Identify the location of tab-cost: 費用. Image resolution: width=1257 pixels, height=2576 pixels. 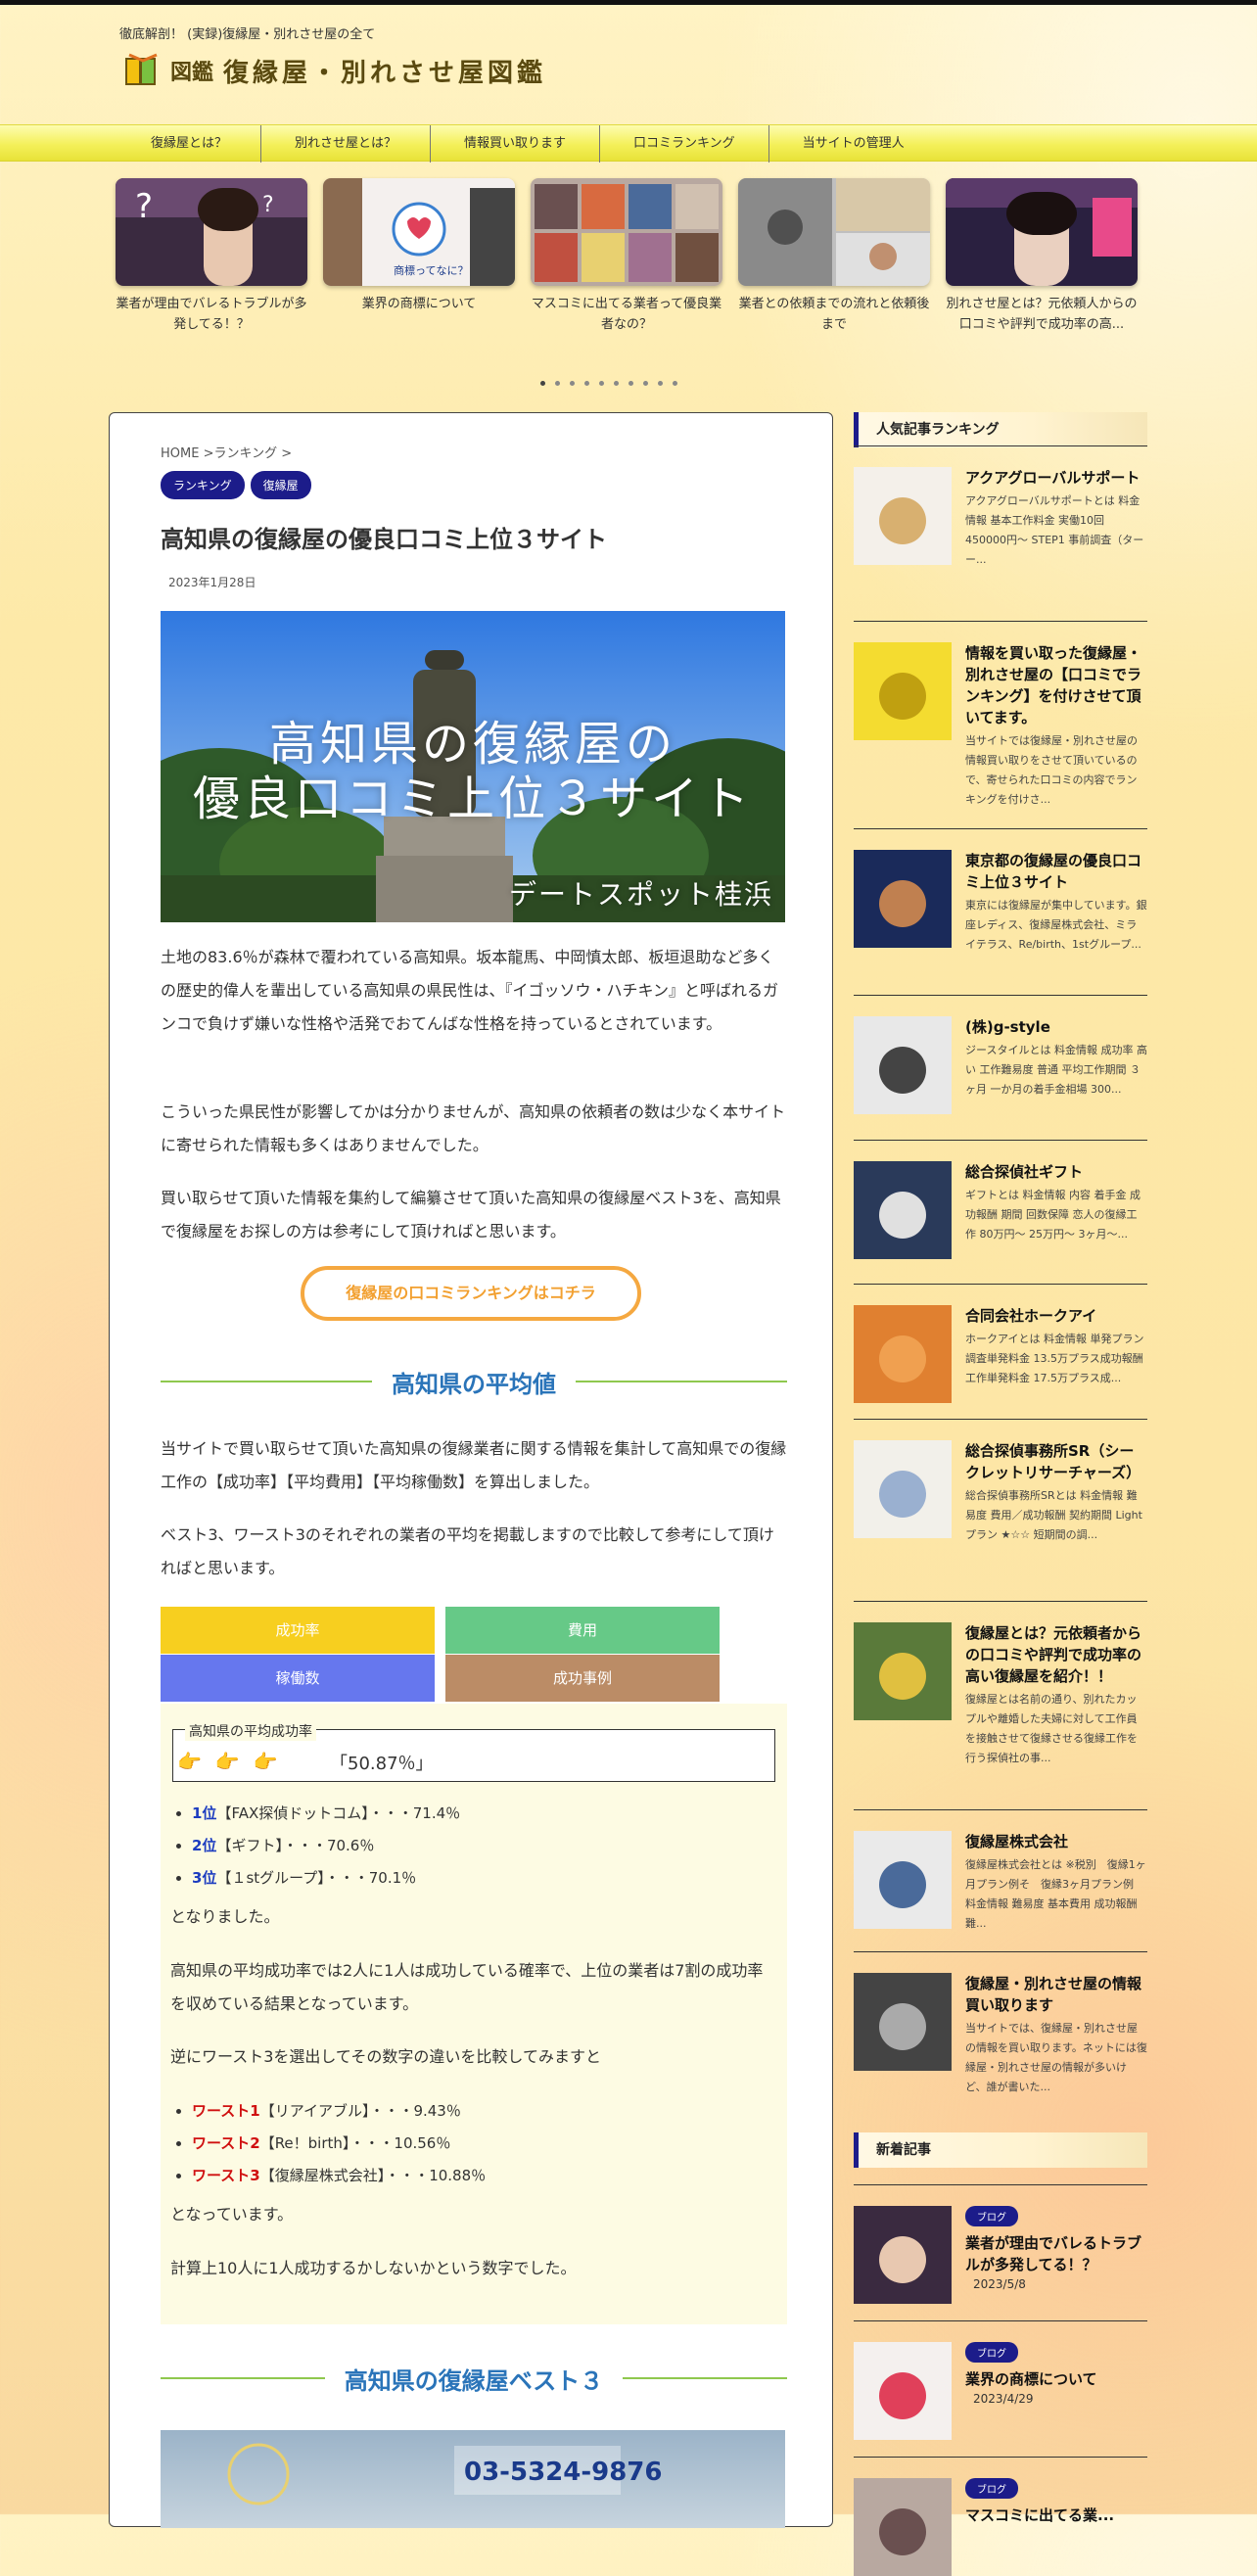
(582, 1630).